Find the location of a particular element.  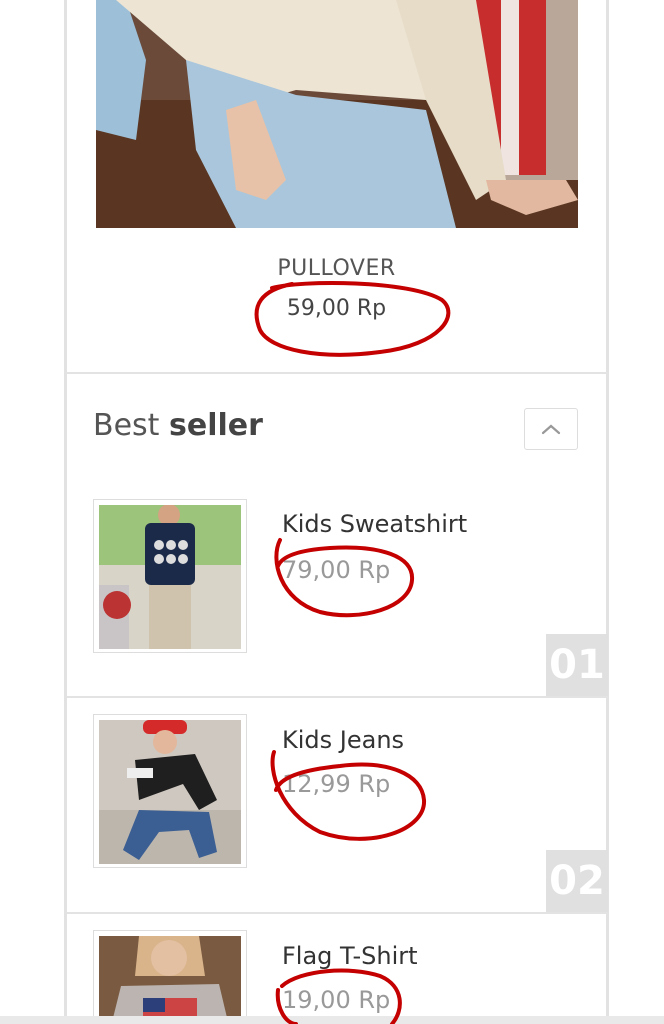

page-background-left is located at coordinates (32, 512).